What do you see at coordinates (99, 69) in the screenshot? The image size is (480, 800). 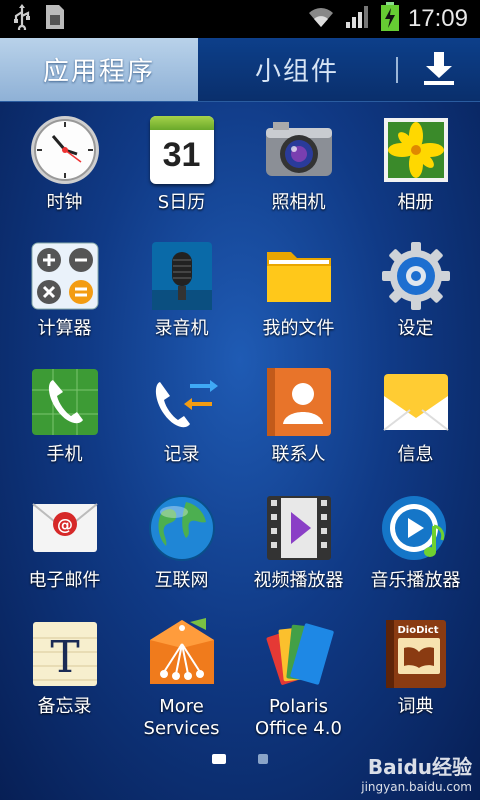 I see `tab-apps: 应用程序` at bounding box center [99, 69].